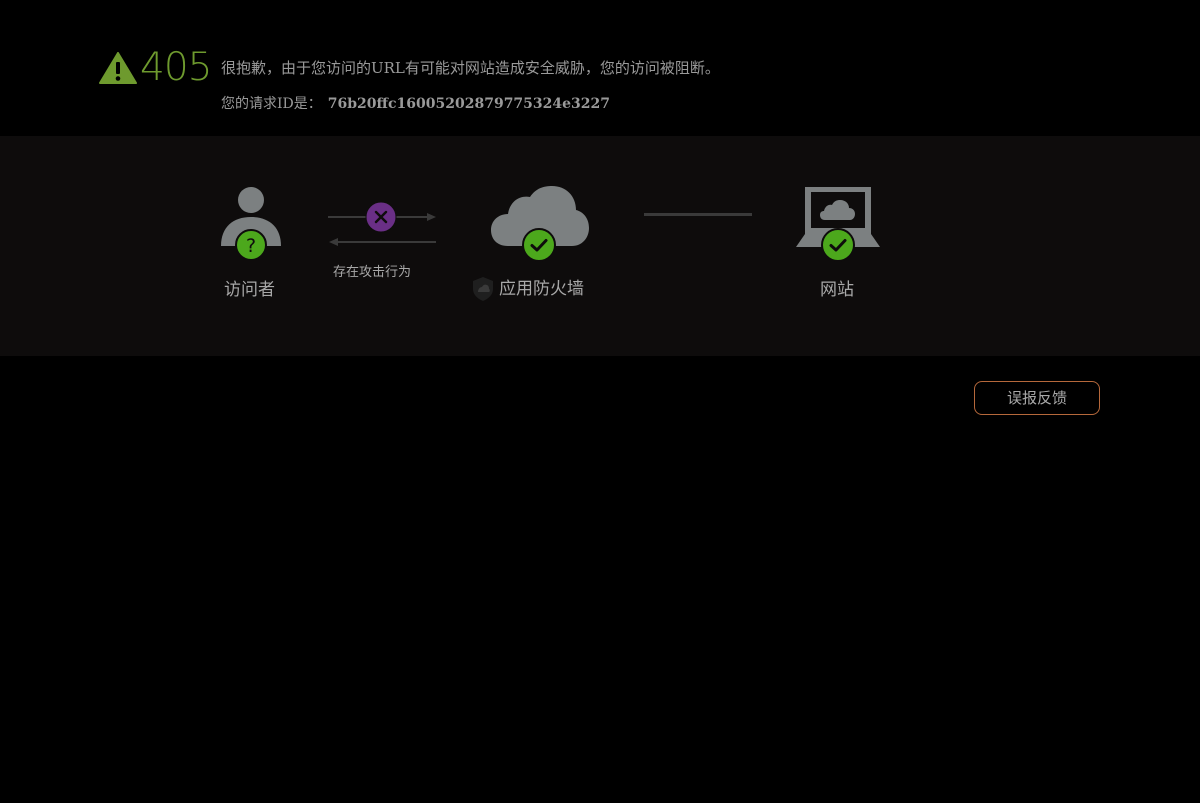 The image size is (1200, 803). I want to click on visitor-label: 访问者, so click(249, 290).